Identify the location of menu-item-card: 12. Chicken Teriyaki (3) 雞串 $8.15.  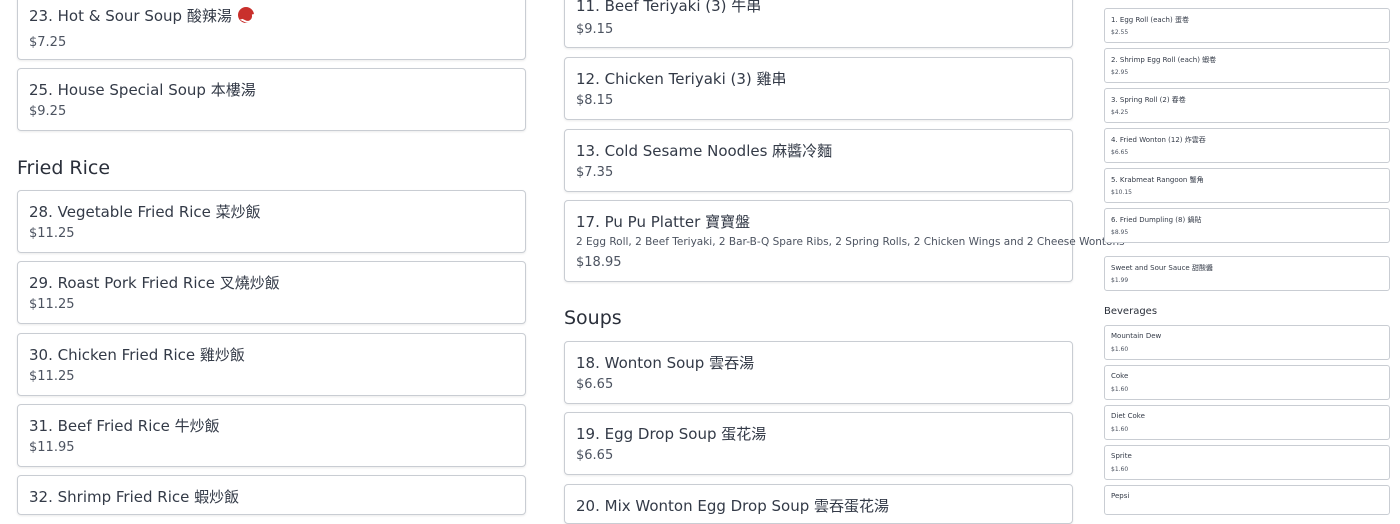
(818, 88).